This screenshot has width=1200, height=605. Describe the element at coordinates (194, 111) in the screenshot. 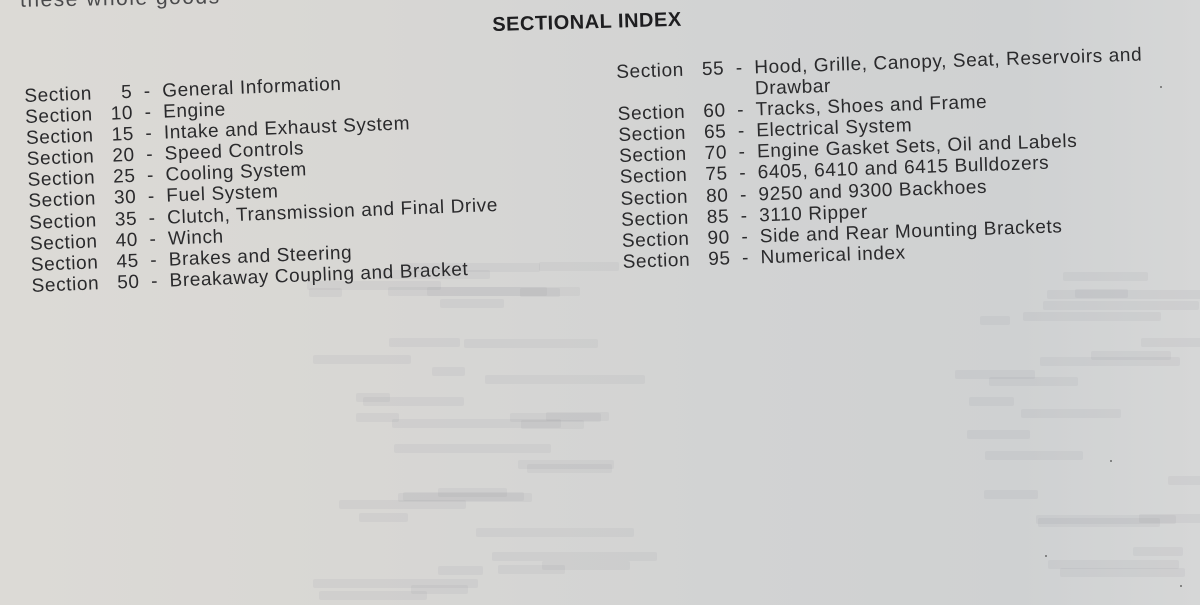

I see `section-title: Engine` at that location.